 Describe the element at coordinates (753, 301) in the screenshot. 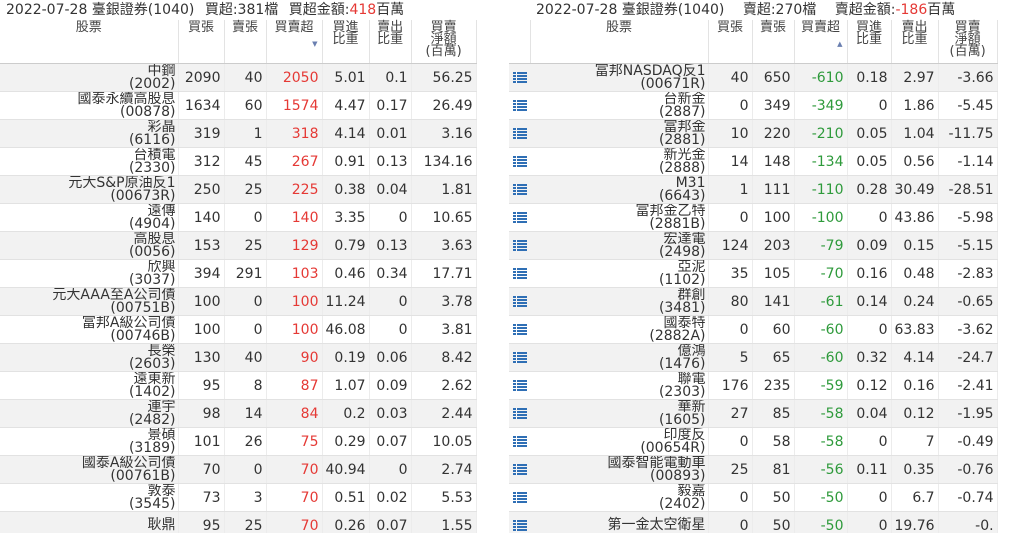

I see `table-row: 群創 (3481) 80 141 -61 0.14 0.24 -0.65` at that location.